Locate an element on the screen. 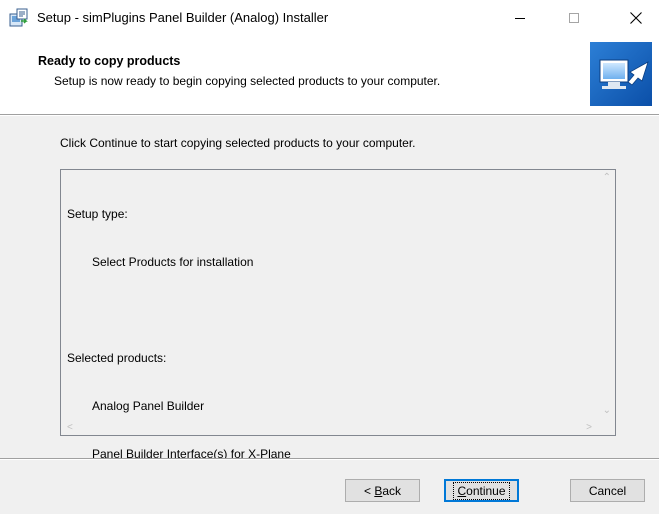 The image size is (659, 514). continue-label: Continue is located at coordinates (481, 490).